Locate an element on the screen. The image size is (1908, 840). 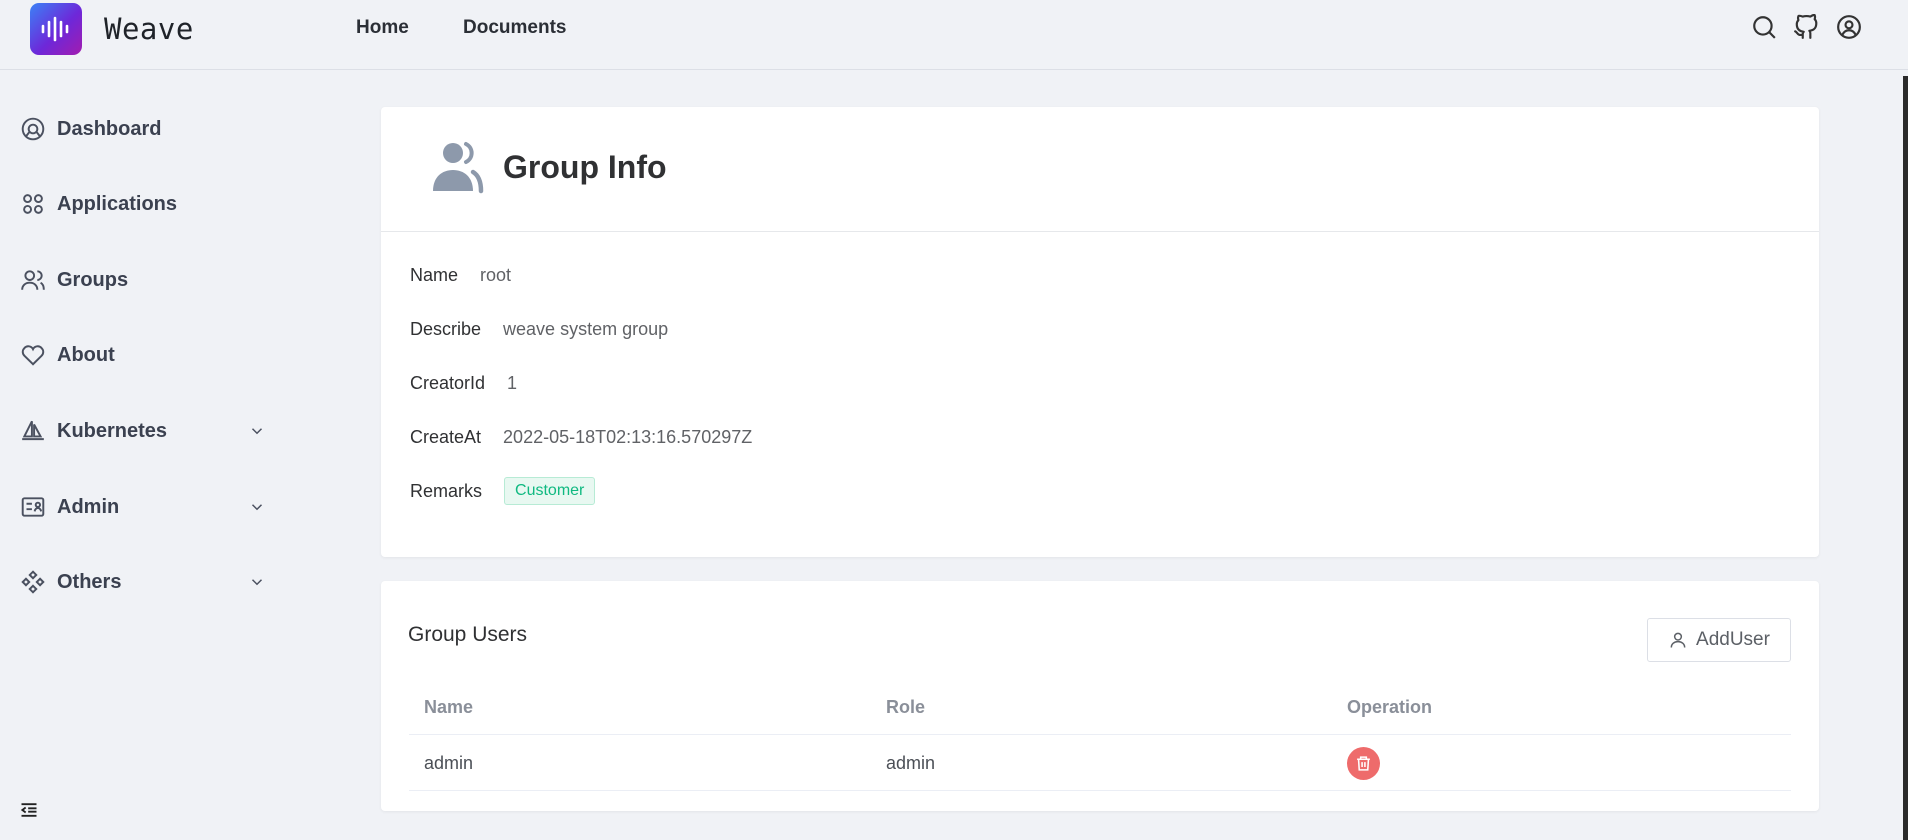
sidebar-item-label: Admin is located at coordinates (88, 506).